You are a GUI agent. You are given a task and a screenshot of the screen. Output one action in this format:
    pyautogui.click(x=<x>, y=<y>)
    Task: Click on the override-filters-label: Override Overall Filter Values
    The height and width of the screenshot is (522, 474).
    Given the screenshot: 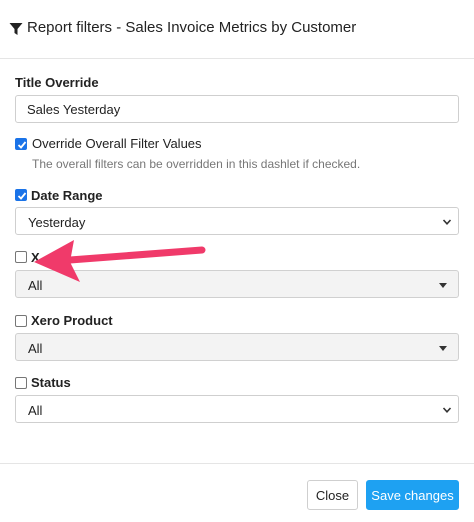 What is the action you would take?
    pyautogui.click(x=117, y=143)
    